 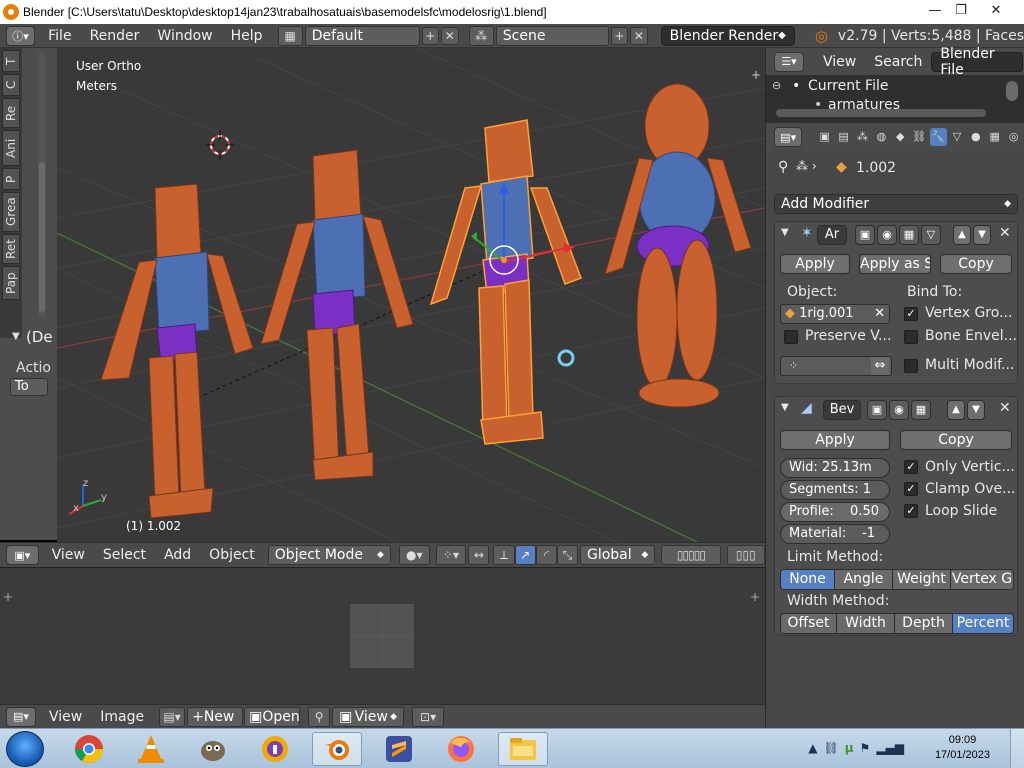 I want to click on width-offset-option: Offset, so click(x=809, y=623).